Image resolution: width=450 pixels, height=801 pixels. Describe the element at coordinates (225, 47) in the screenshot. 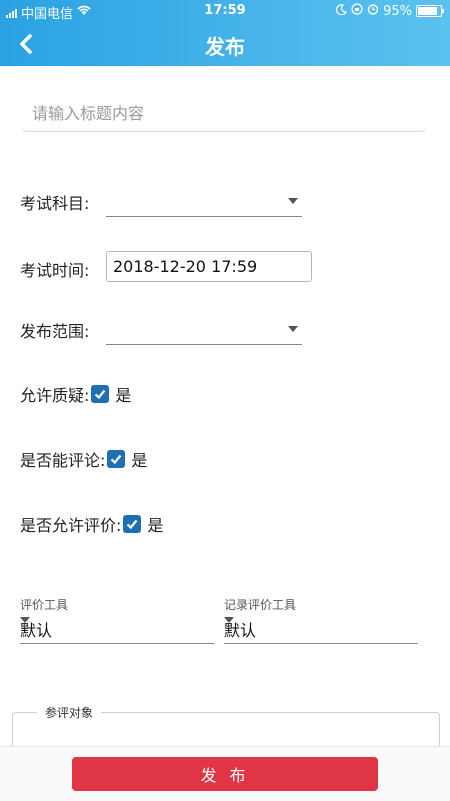

I see `page-title: 发布` at that location.